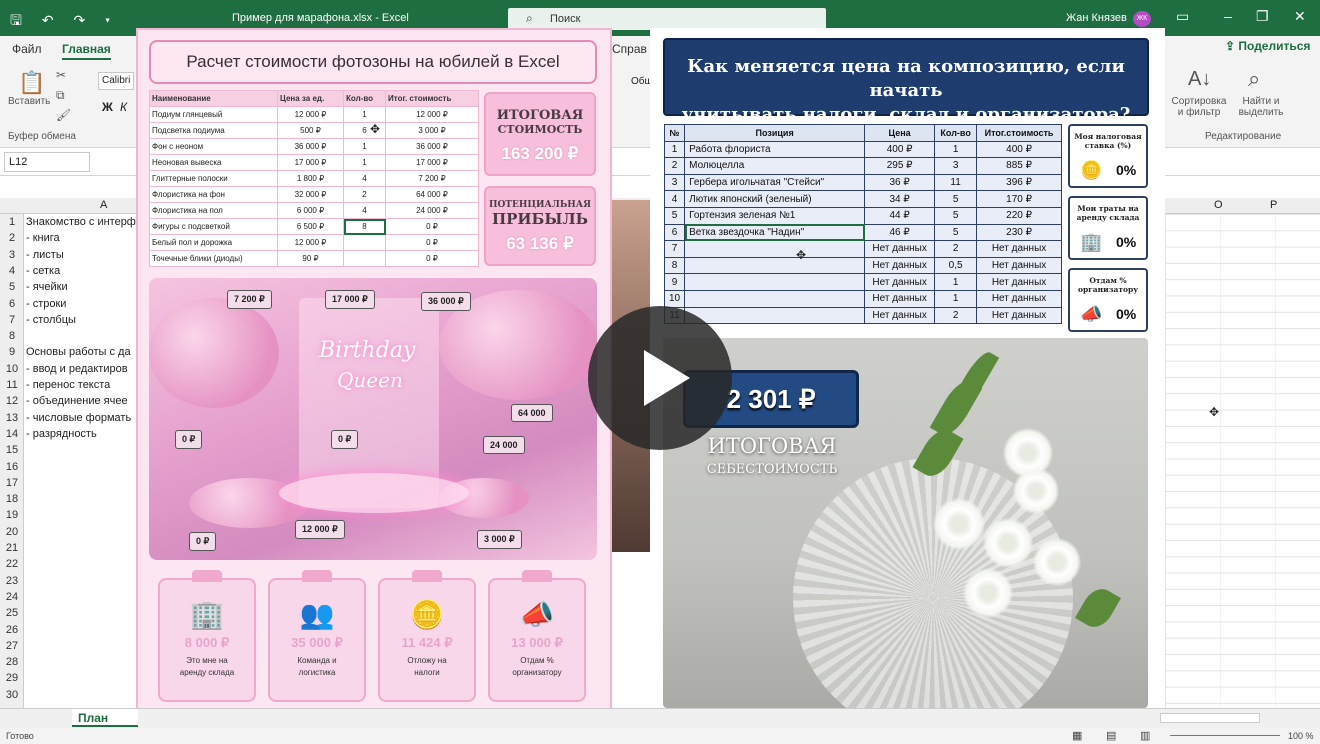 The image size is (1320, 744). I want to click on font-name-select: Calibri, so click(116, 81).